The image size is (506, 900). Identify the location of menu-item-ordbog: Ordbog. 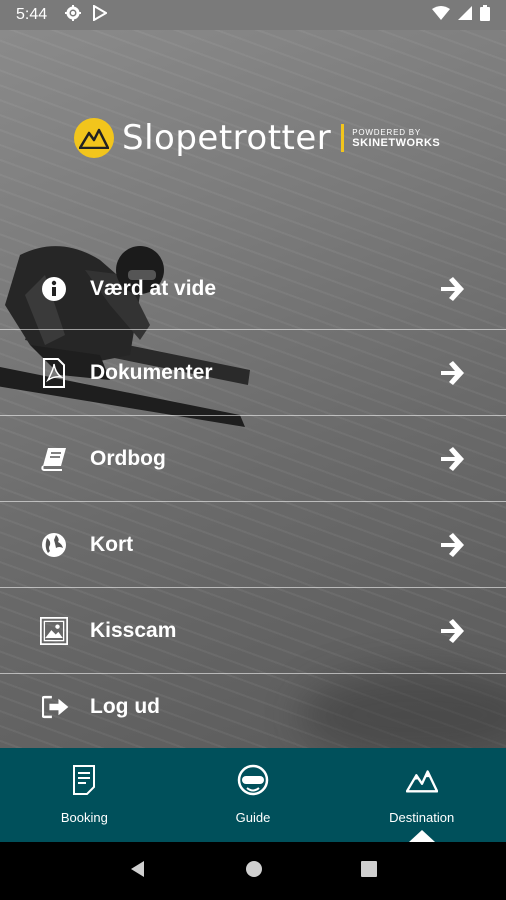
(253, 459).